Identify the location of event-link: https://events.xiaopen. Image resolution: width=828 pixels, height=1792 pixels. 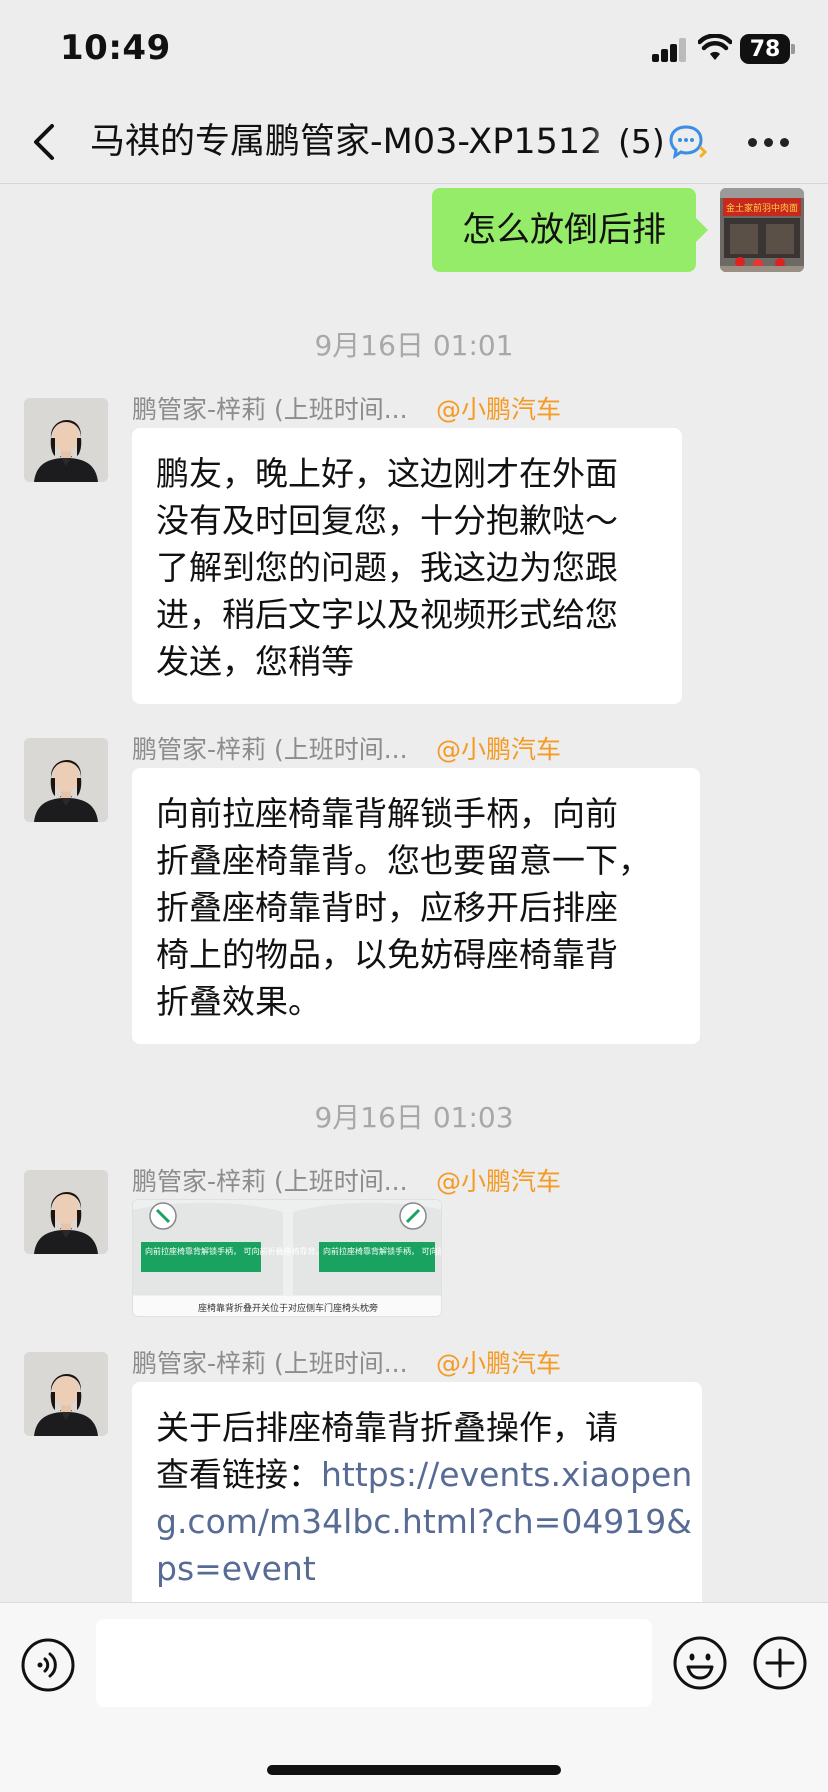
(506, 1474).